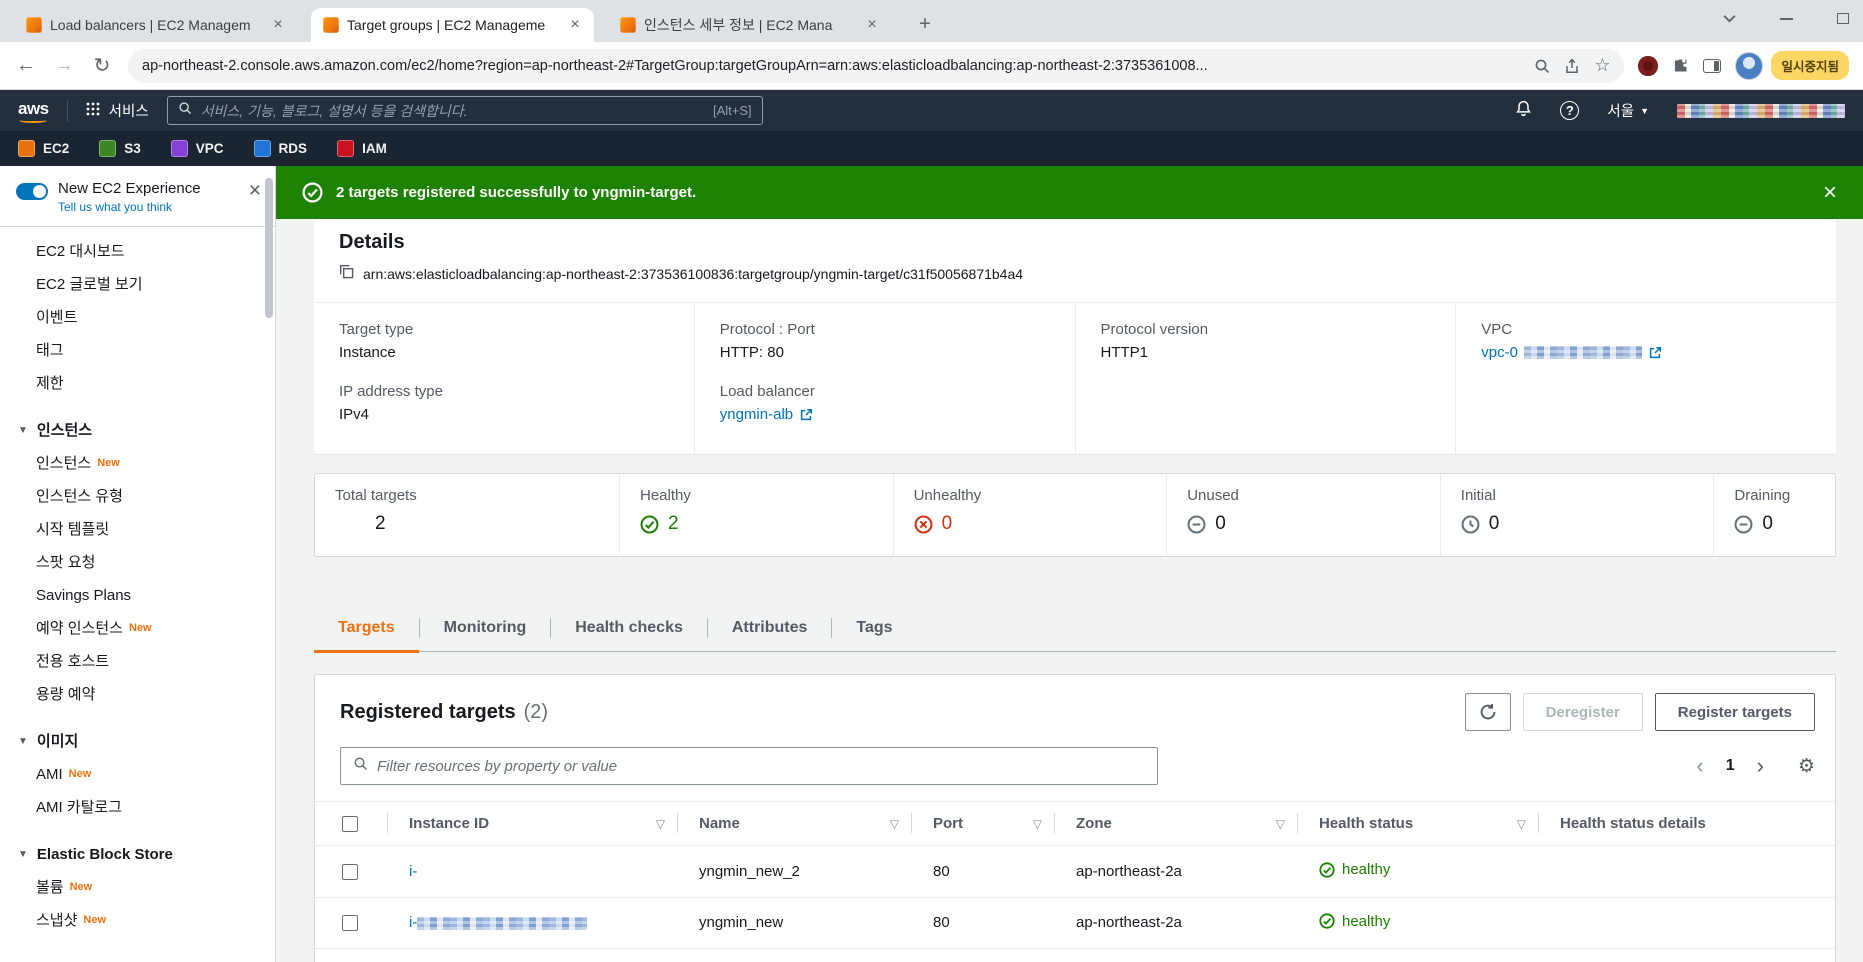  Describe the element at coordinates (982, 923) in the screenshot. I see `target-port: 80` at that location.